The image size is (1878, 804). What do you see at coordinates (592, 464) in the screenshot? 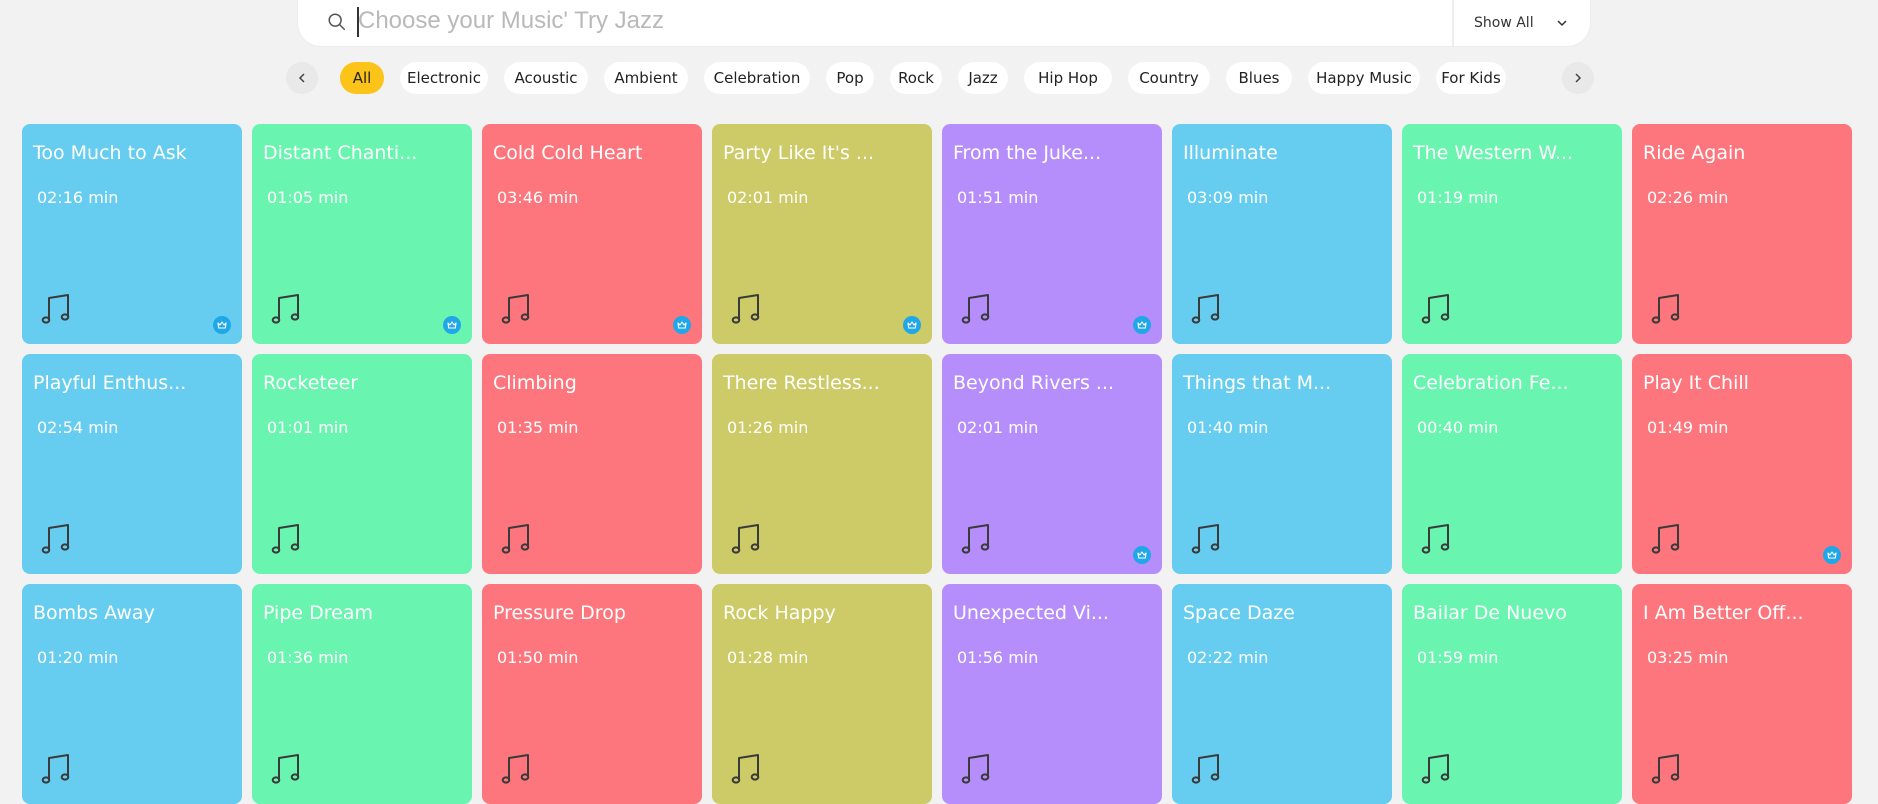
I see `track-card: Climbing 01:35 min` at bounding box center [592, 464].